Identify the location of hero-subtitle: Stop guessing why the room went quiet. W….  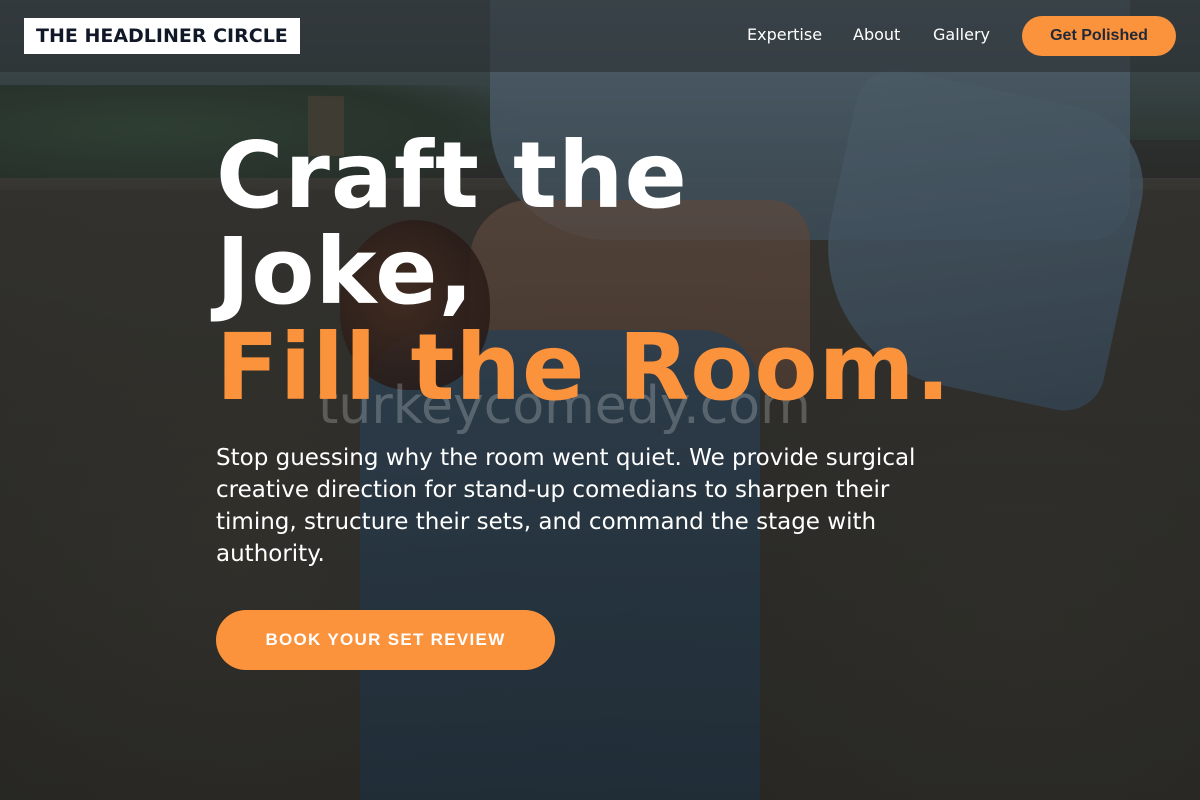
(566, 506).